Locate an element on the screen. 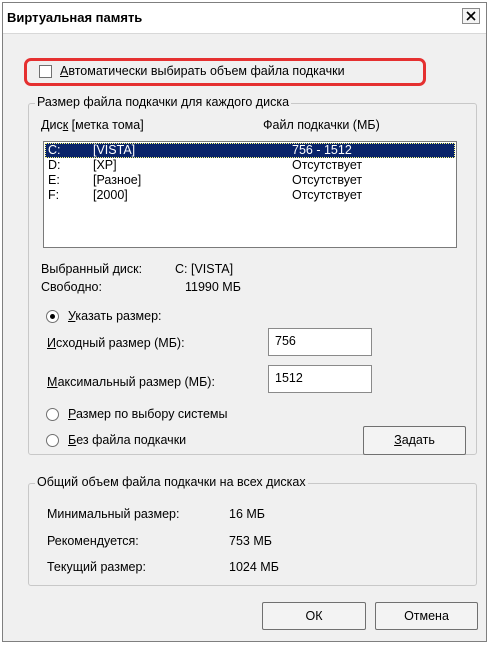  drive-row: F: [2000] Отсутствует is located at coordinates (250, 195).